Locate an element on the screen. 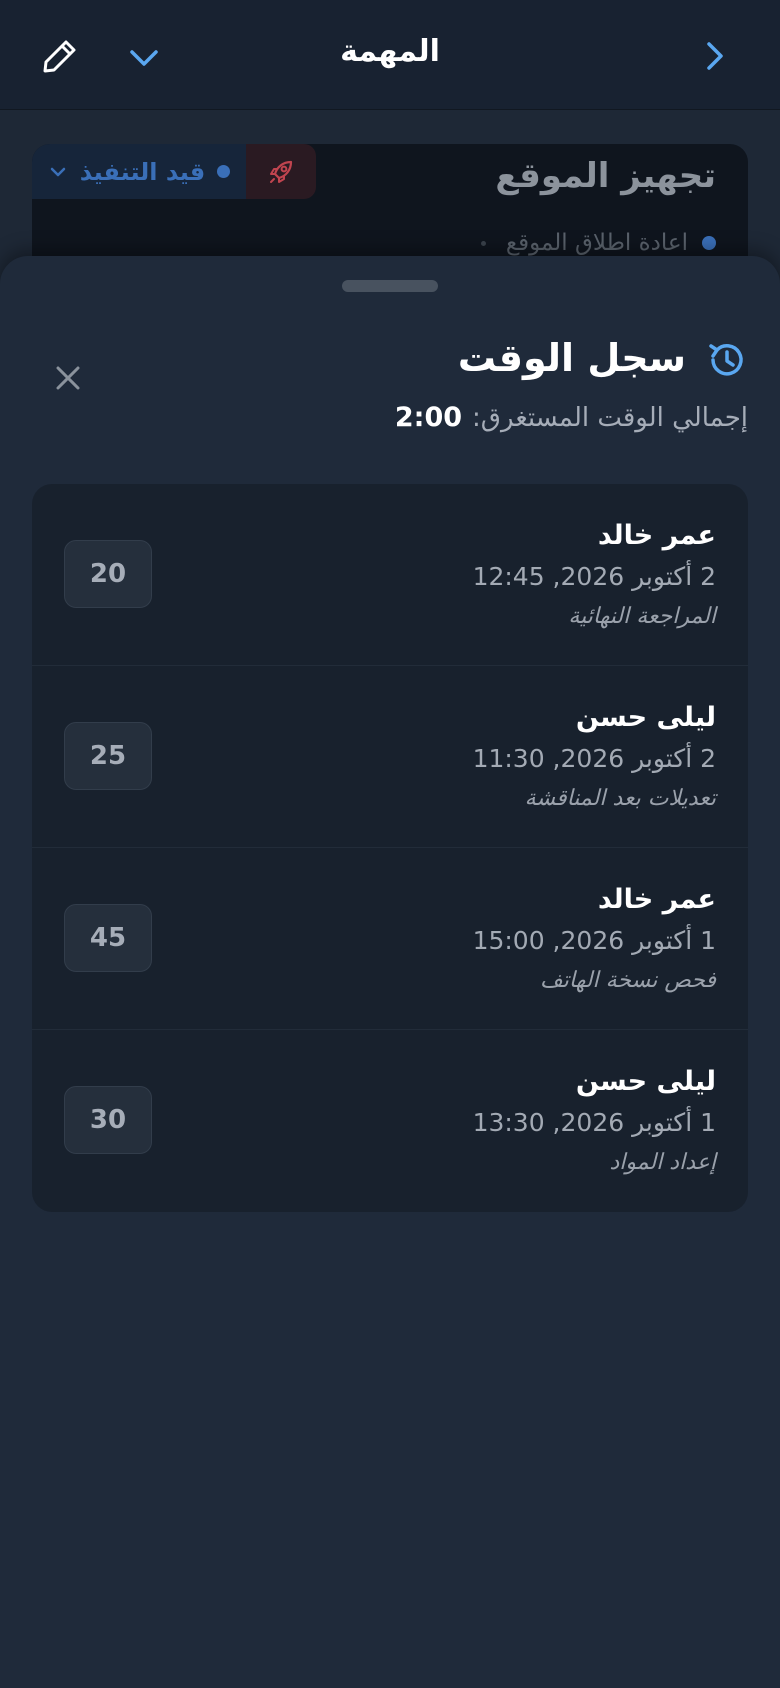  entry-minutes-badge: 30 is located at coordinates (108, 1120).